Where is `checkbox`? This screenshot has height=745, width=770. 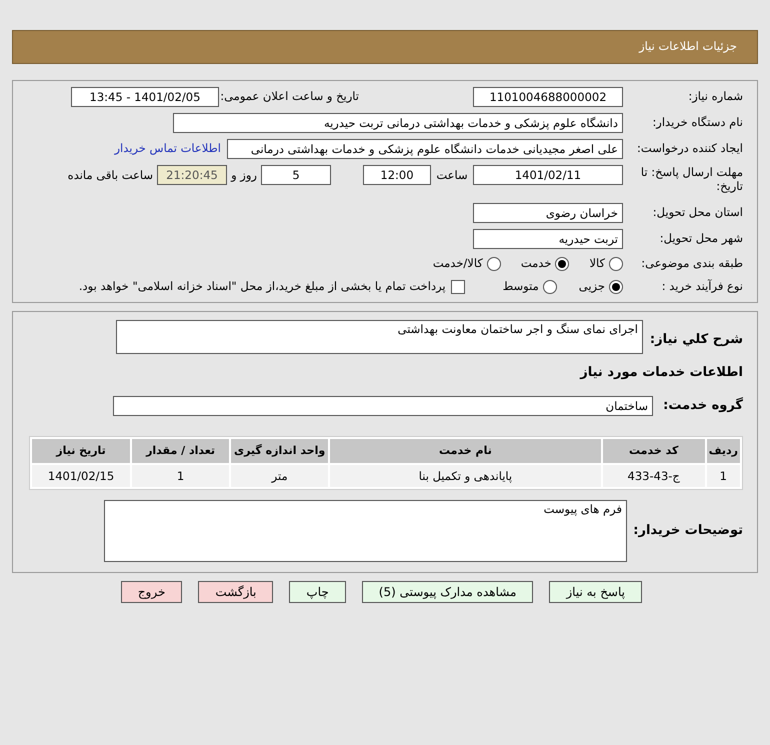
checkbox is located at coordinates (457, 287).